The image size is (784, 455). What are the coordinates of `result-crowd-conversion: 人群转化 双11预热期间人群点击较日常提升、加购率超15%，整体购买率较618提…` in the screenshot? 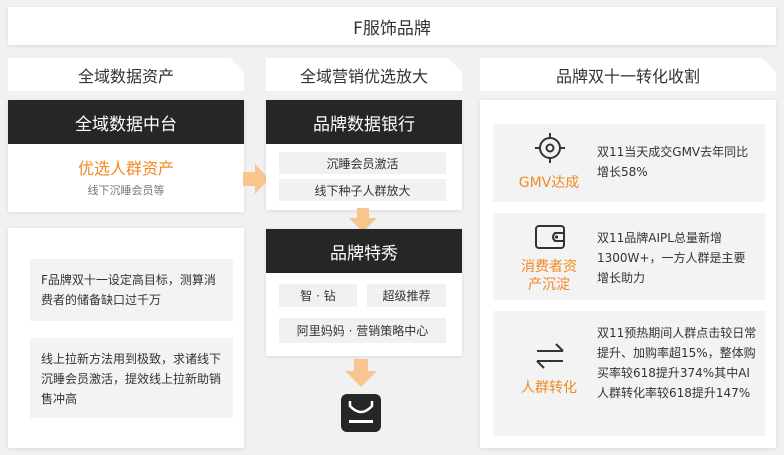 It's located at (629, 373).